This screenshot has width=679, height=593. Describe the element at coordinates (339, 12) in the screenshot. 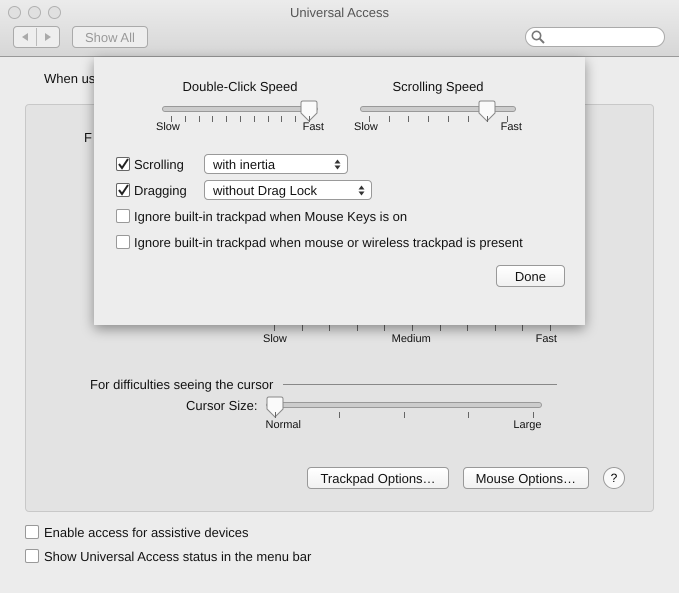

I see `window-title: Universal Access` at that location.